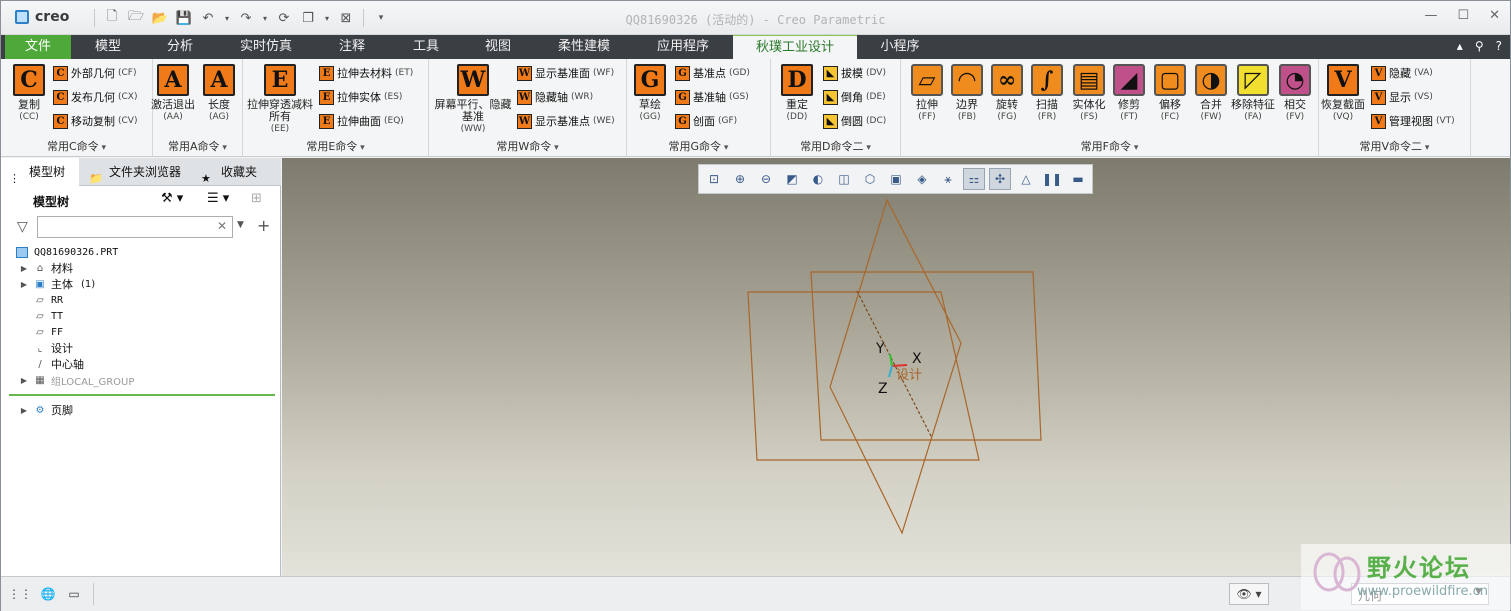  I want to click on datum-plane-ff, so click(926, 356).